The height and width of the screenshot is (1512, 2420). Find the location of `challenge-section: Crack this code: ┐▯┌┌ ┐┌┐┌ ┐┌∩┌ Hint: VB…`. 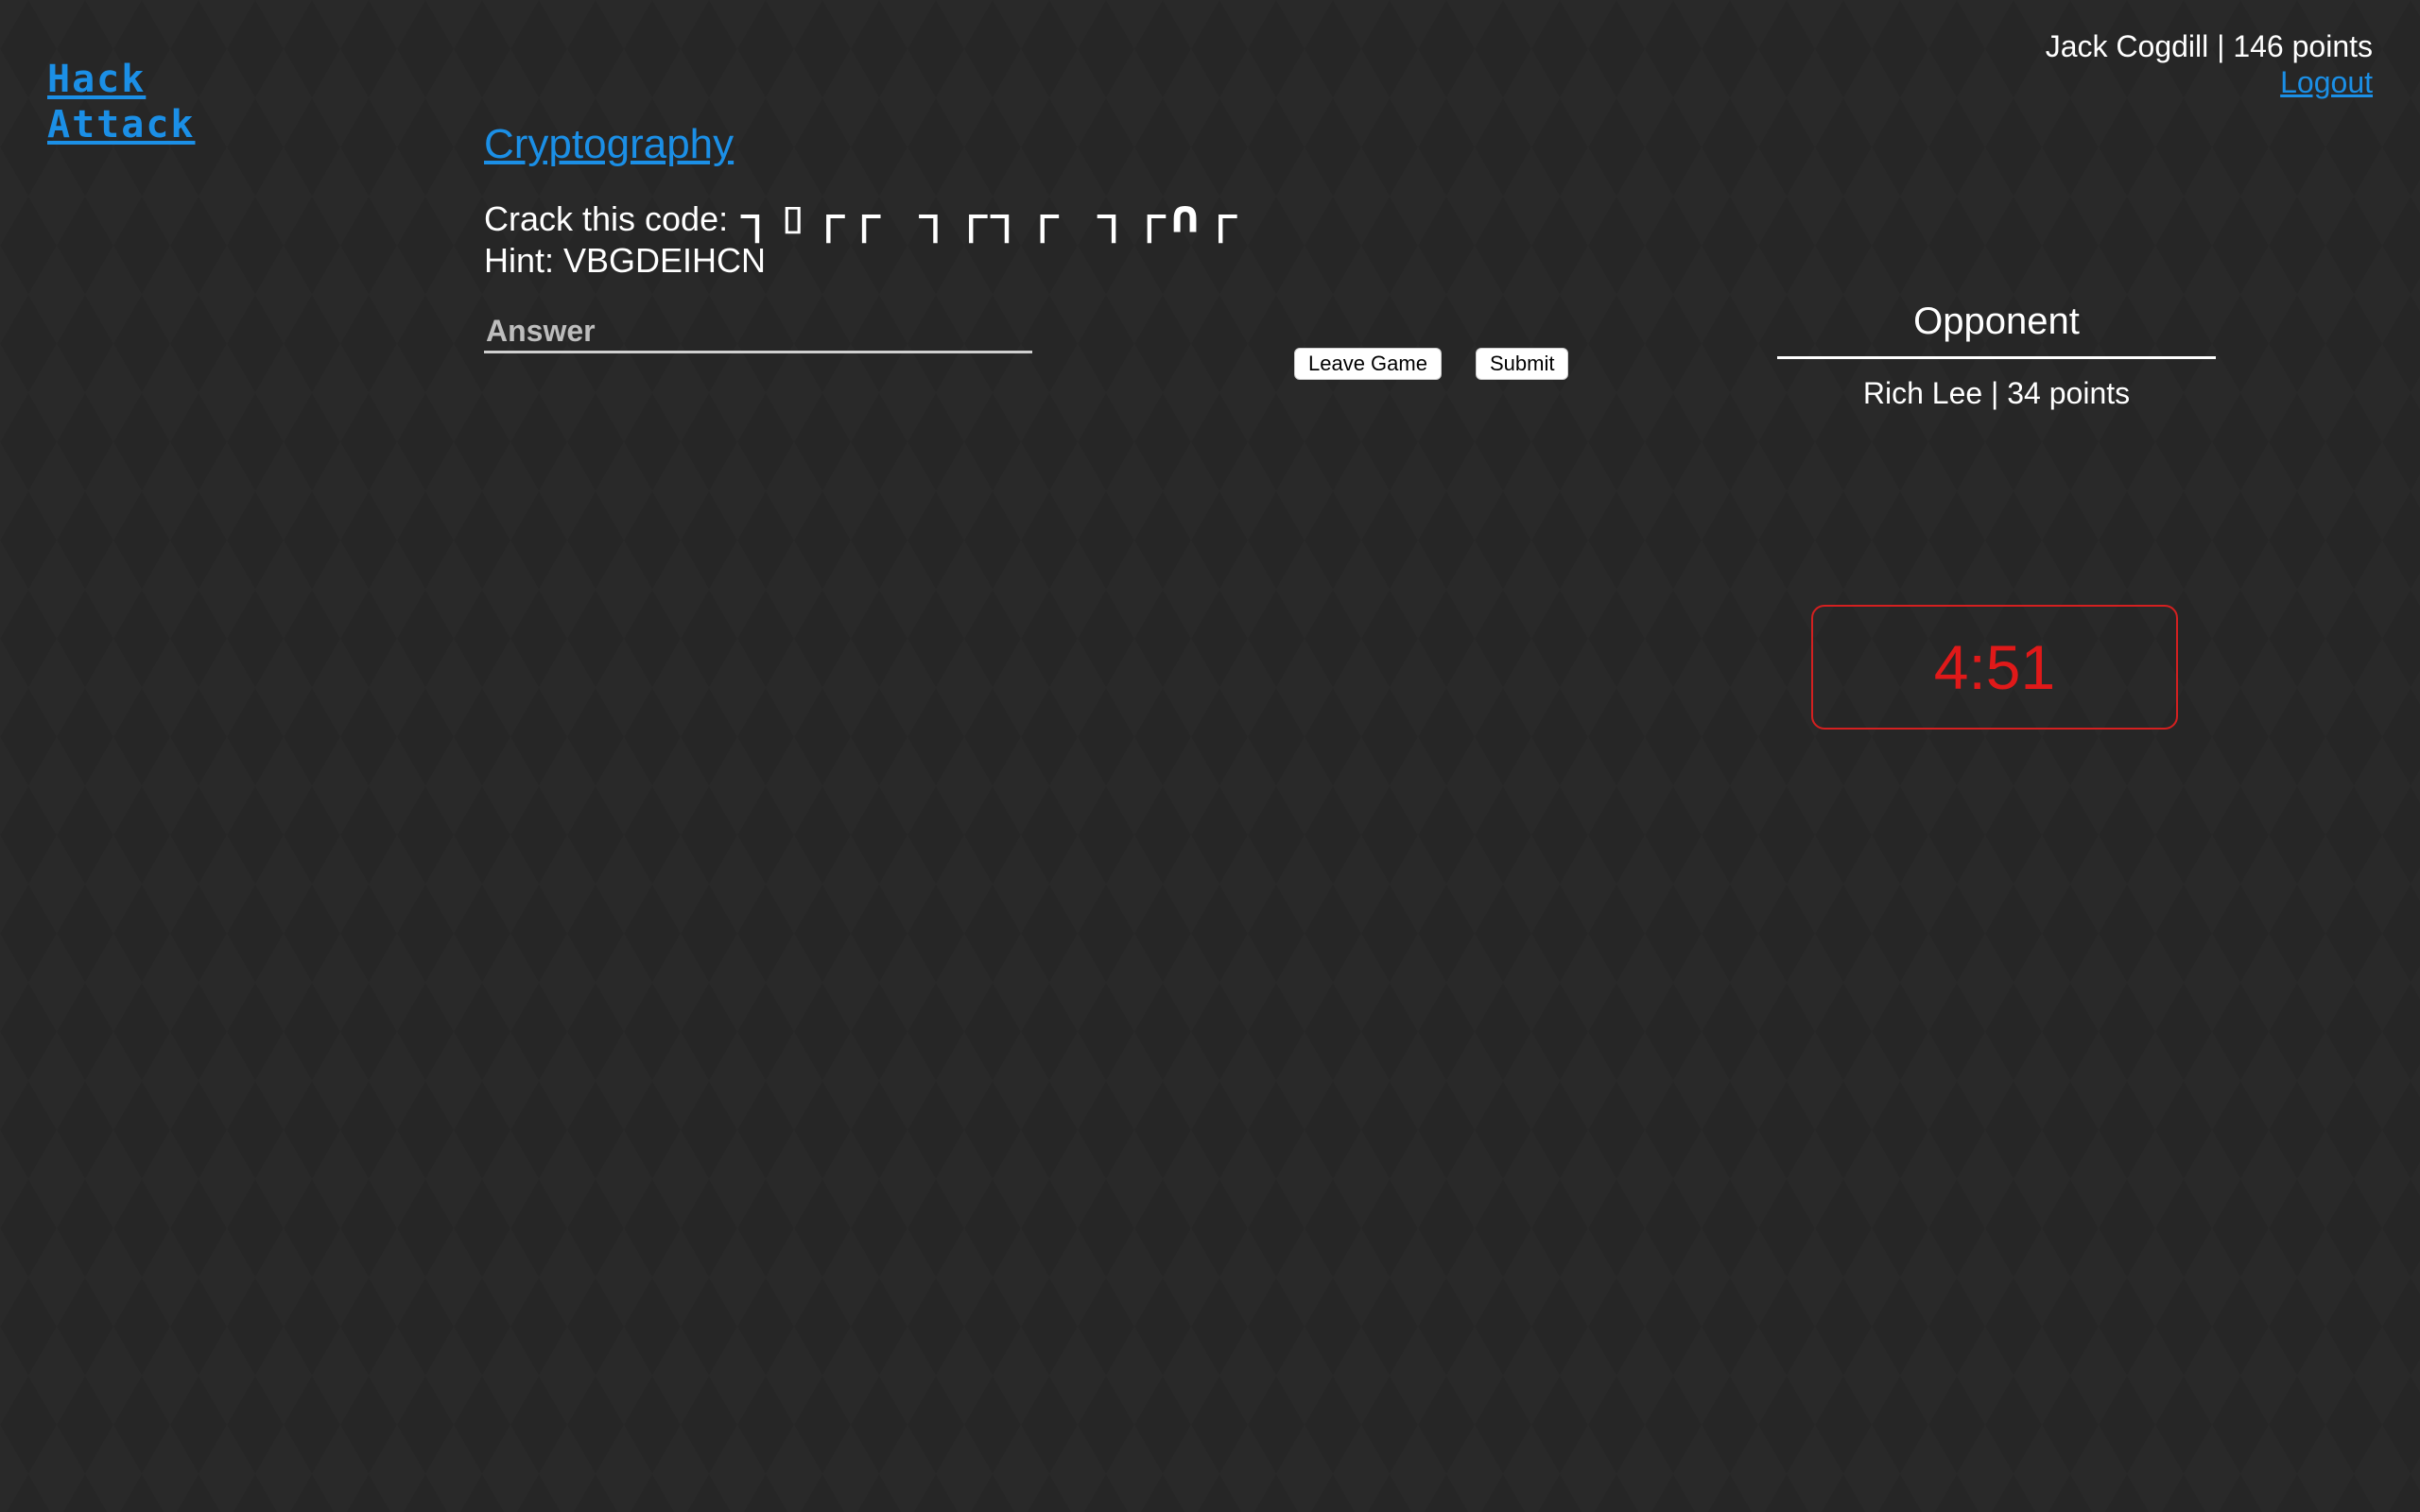

challenge-section: Crack this code: ┐▯┌┌ ┐┌┐┌ ┐┌∩┌ Hint: VB… is located at coordinates (862, 234).